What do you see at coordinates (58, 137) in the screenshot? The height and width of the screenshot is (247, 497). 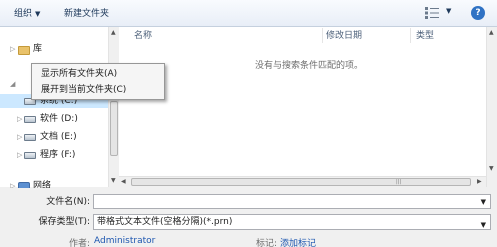 I see `nav-item-drive-e: 文档 (E:)` at bounding box center [58, 137].